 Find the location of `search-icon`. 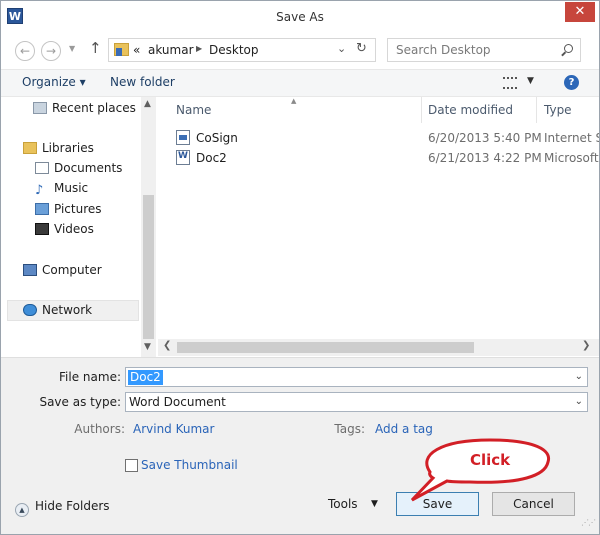

search-icon is located at coordinates (568, 48).